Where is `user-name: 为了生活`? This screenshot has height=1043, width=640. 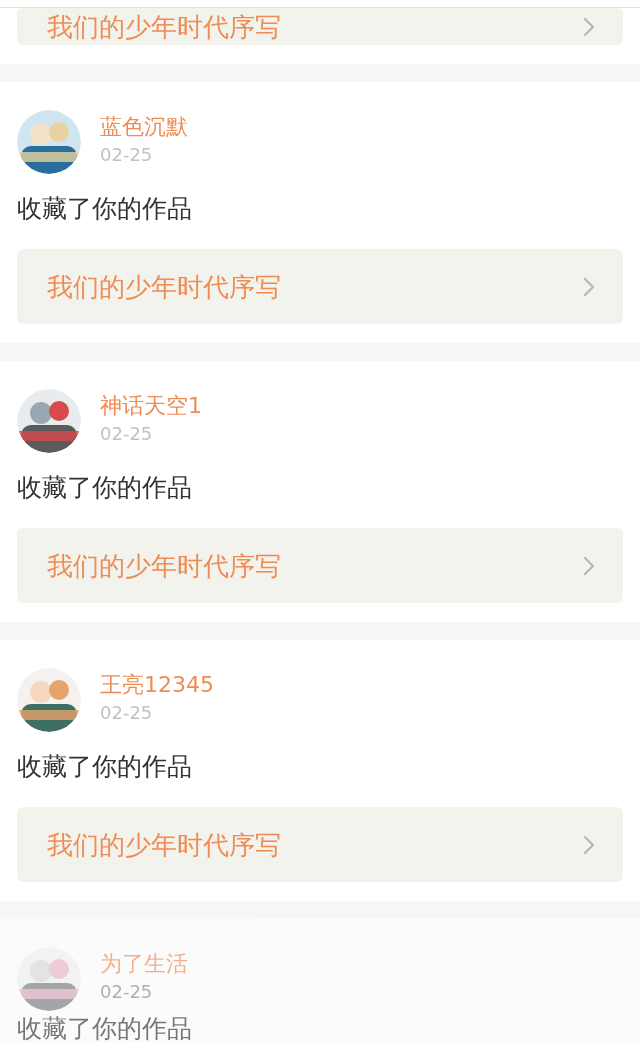 user-name: 为了生活 is located at coordinates (144, 964).